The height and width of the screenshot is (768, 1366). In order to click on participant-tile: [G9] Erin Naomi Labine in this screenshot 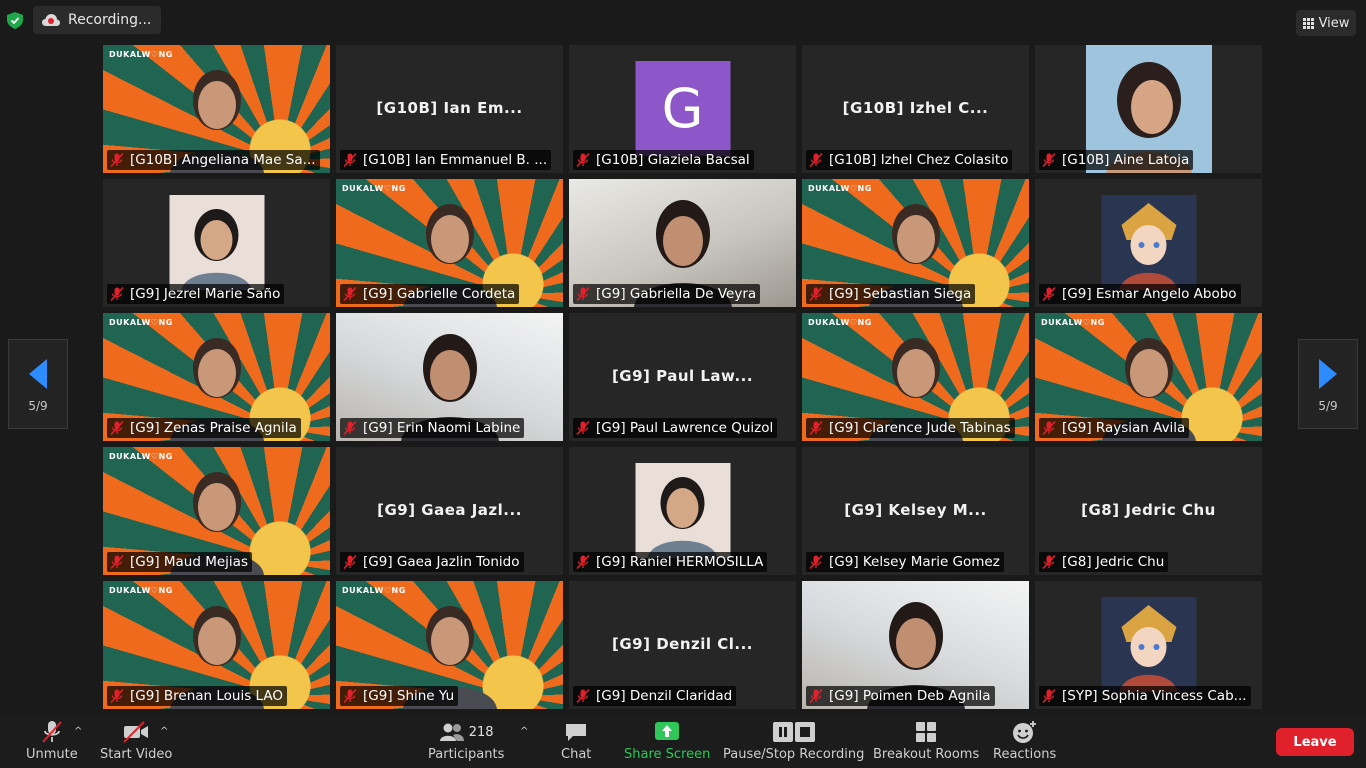, I will do `click(449, 377)`.